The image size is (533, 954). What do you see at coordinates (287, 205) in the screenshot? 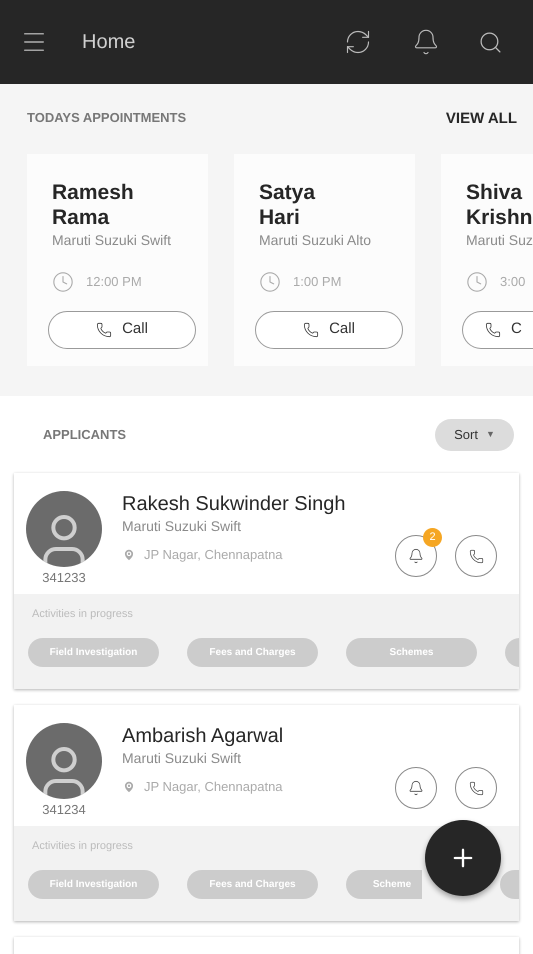
I see `appointment-name: Satya Hari` at bounding box center [287, 205].